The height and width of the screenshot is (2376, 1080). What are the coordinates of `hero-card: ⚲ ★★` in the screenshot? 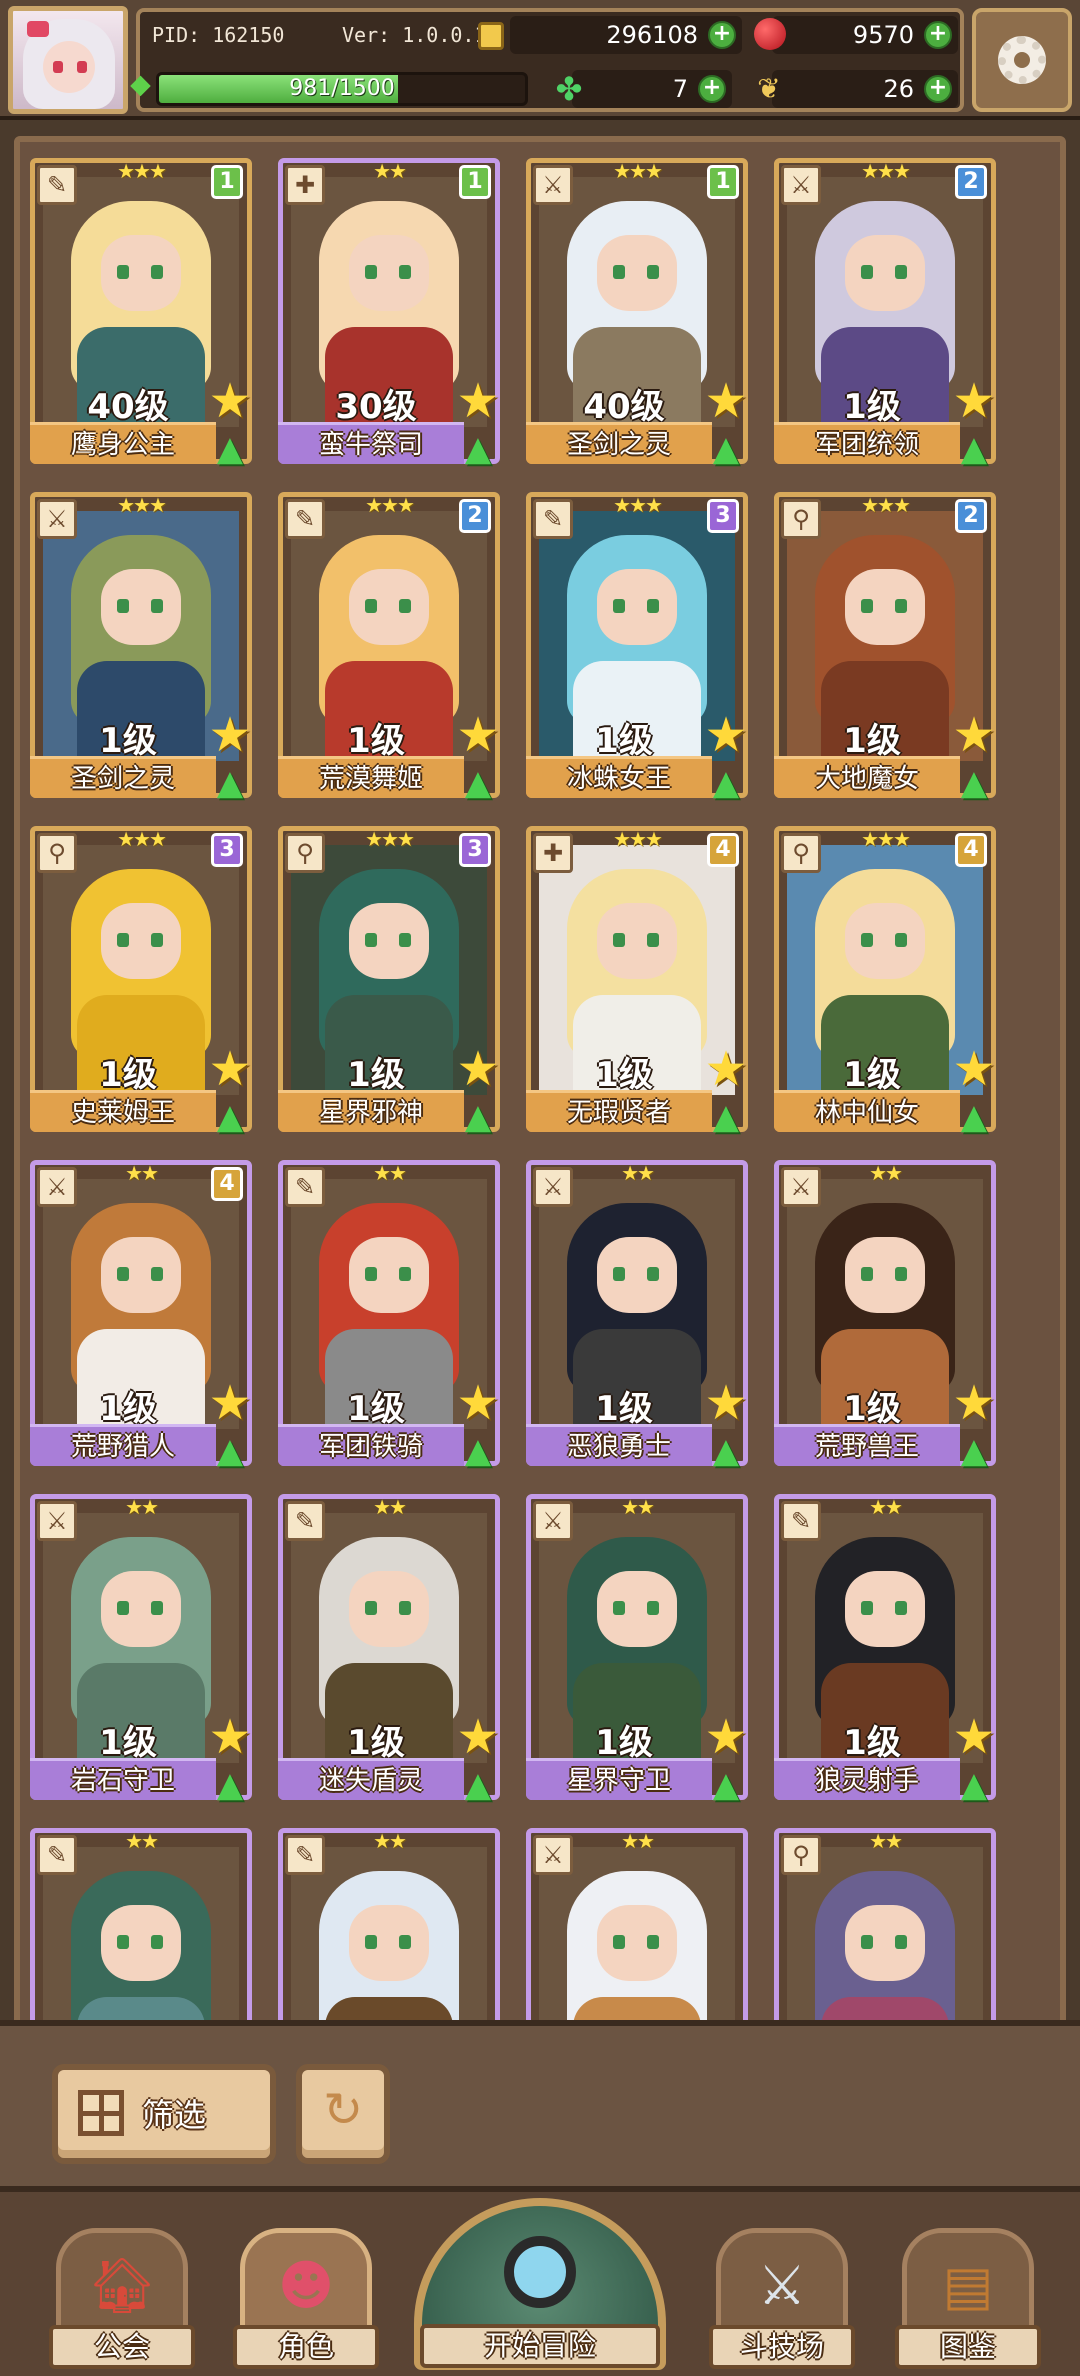 It's located at (885, 1927).